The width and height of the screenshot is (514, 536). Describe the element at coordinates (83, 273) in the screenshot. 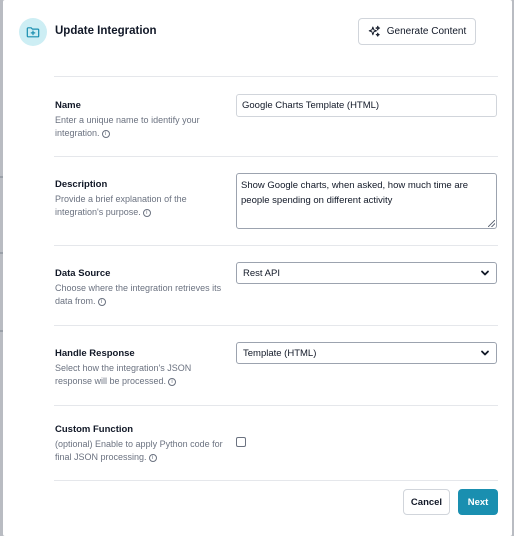

I see `data-source-label: Data Source` at that location.